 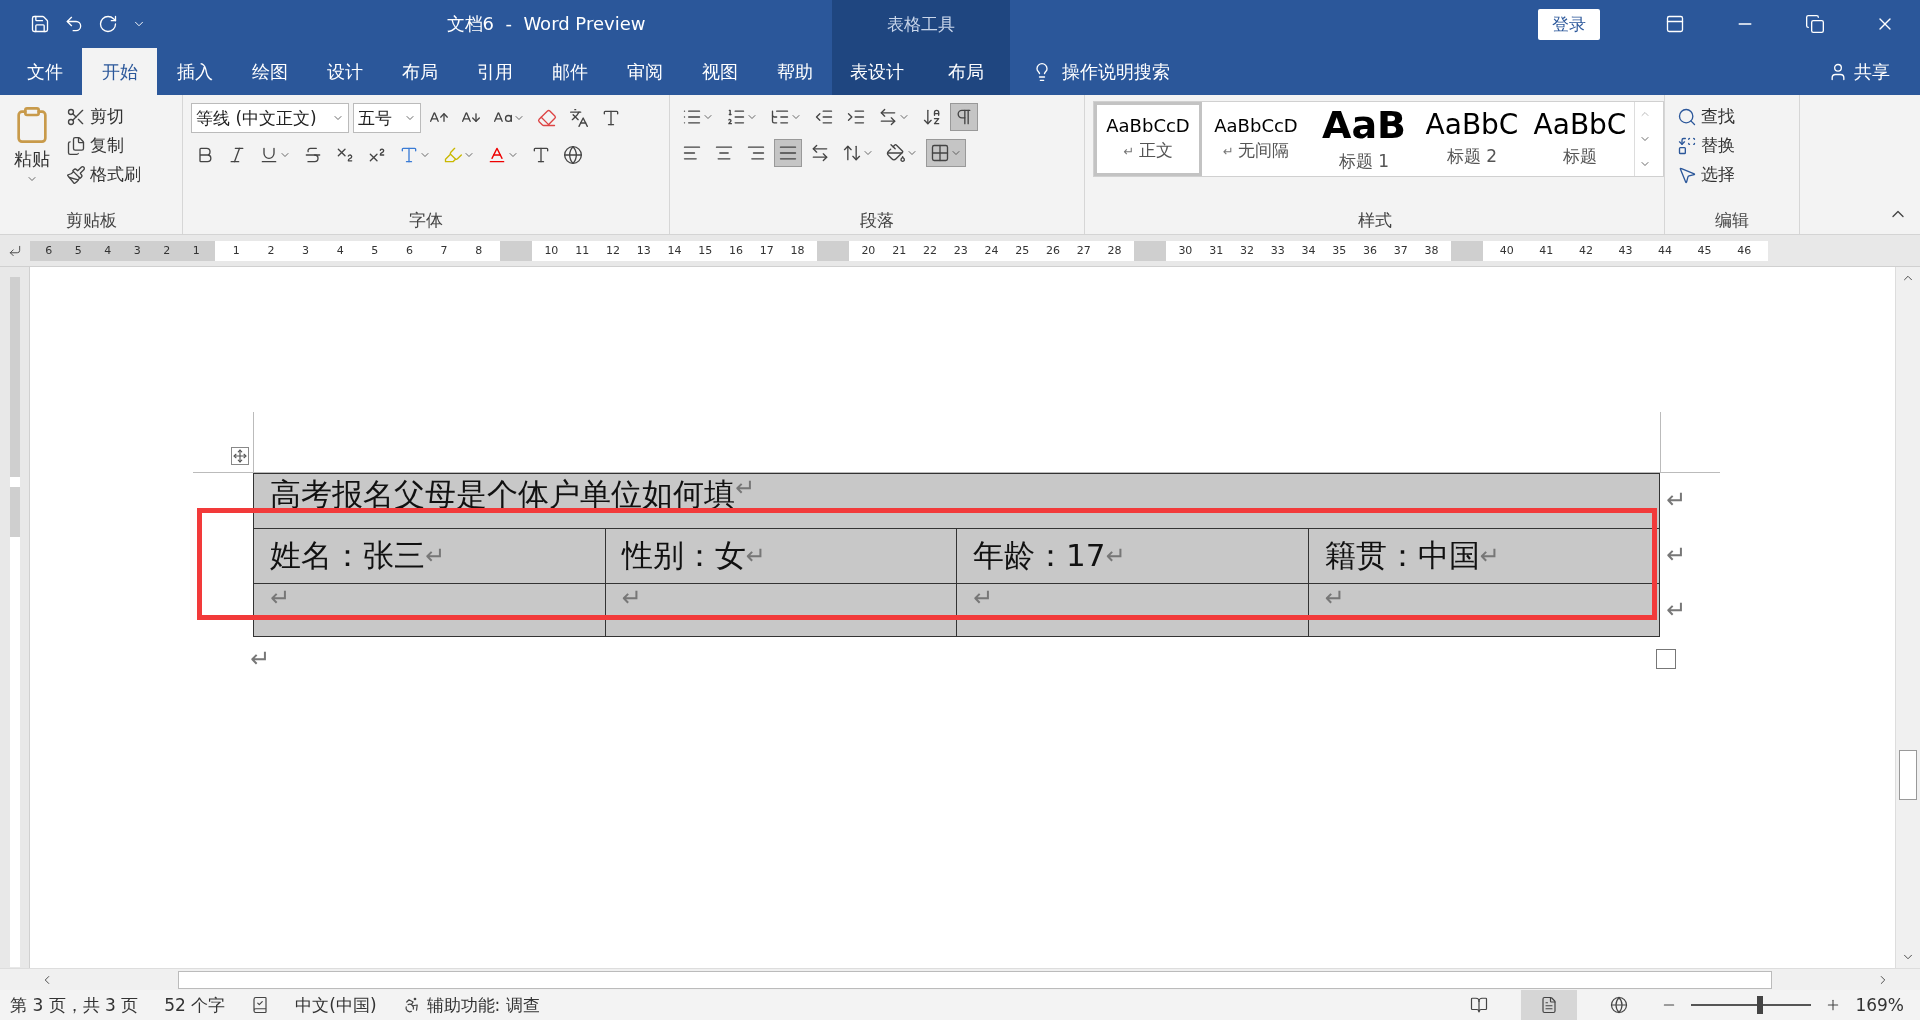 What do you see at coordinates (426, 220) in the screenshot?
I see `group-label: 字体` at bounding box center [426, 220].